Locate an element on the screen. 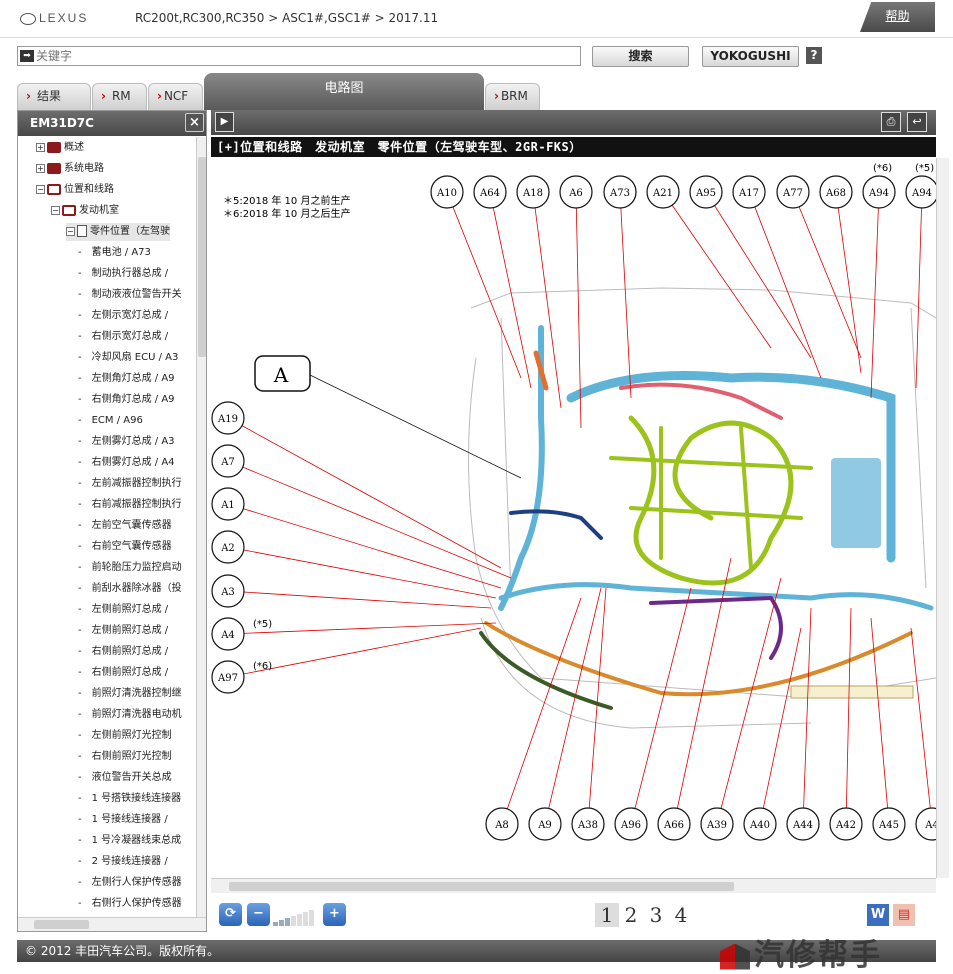 The width and height of the screenshot is (953, 974). connector-label: A39 is located at coordinates (716, 825).